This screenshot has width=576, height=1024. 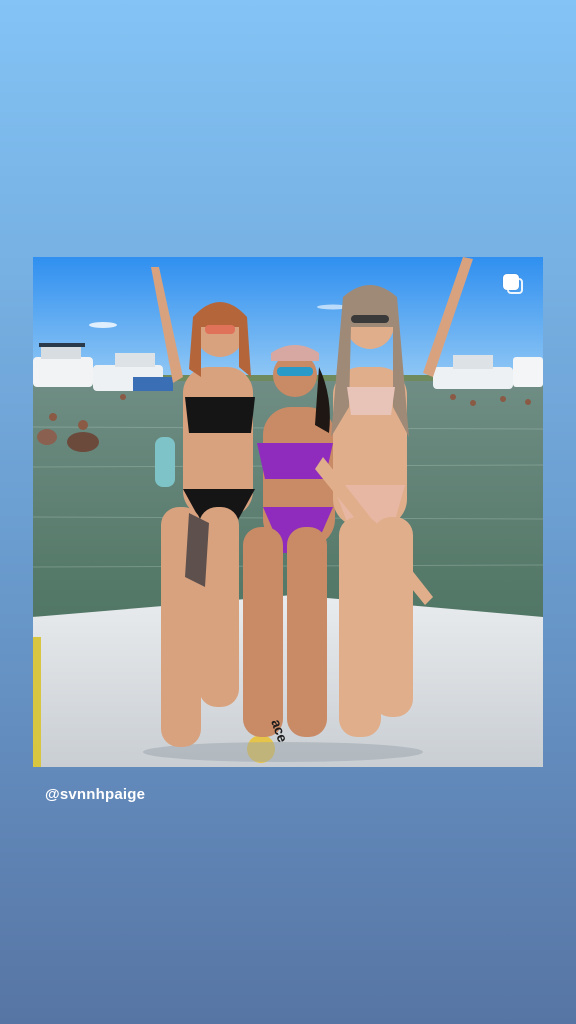 I want to click on repost-icon-front, so click(x=511, y=282).